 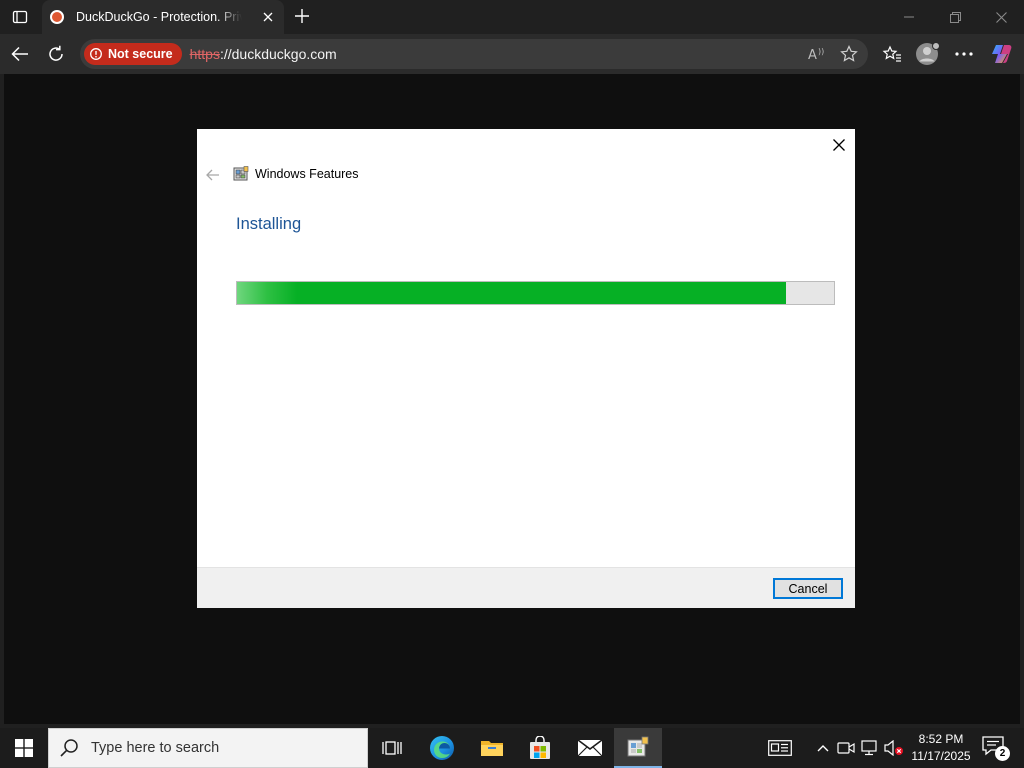 I want to click on network-icon, so click(x=870, y=748).